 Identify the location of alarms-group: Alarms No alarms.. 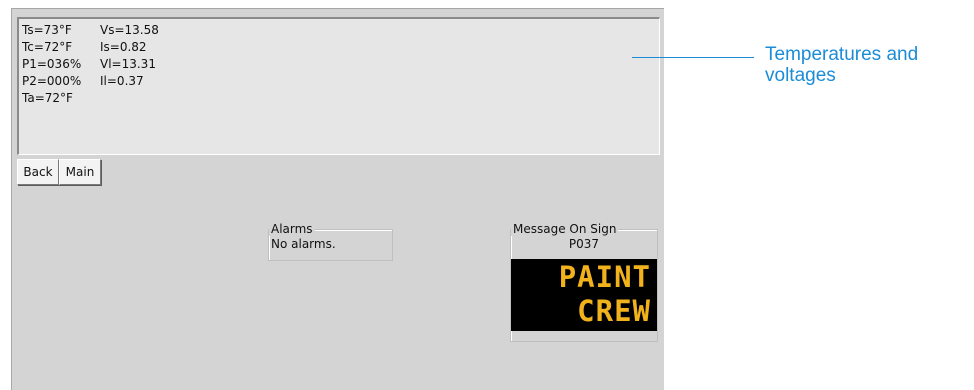
(330, 241).